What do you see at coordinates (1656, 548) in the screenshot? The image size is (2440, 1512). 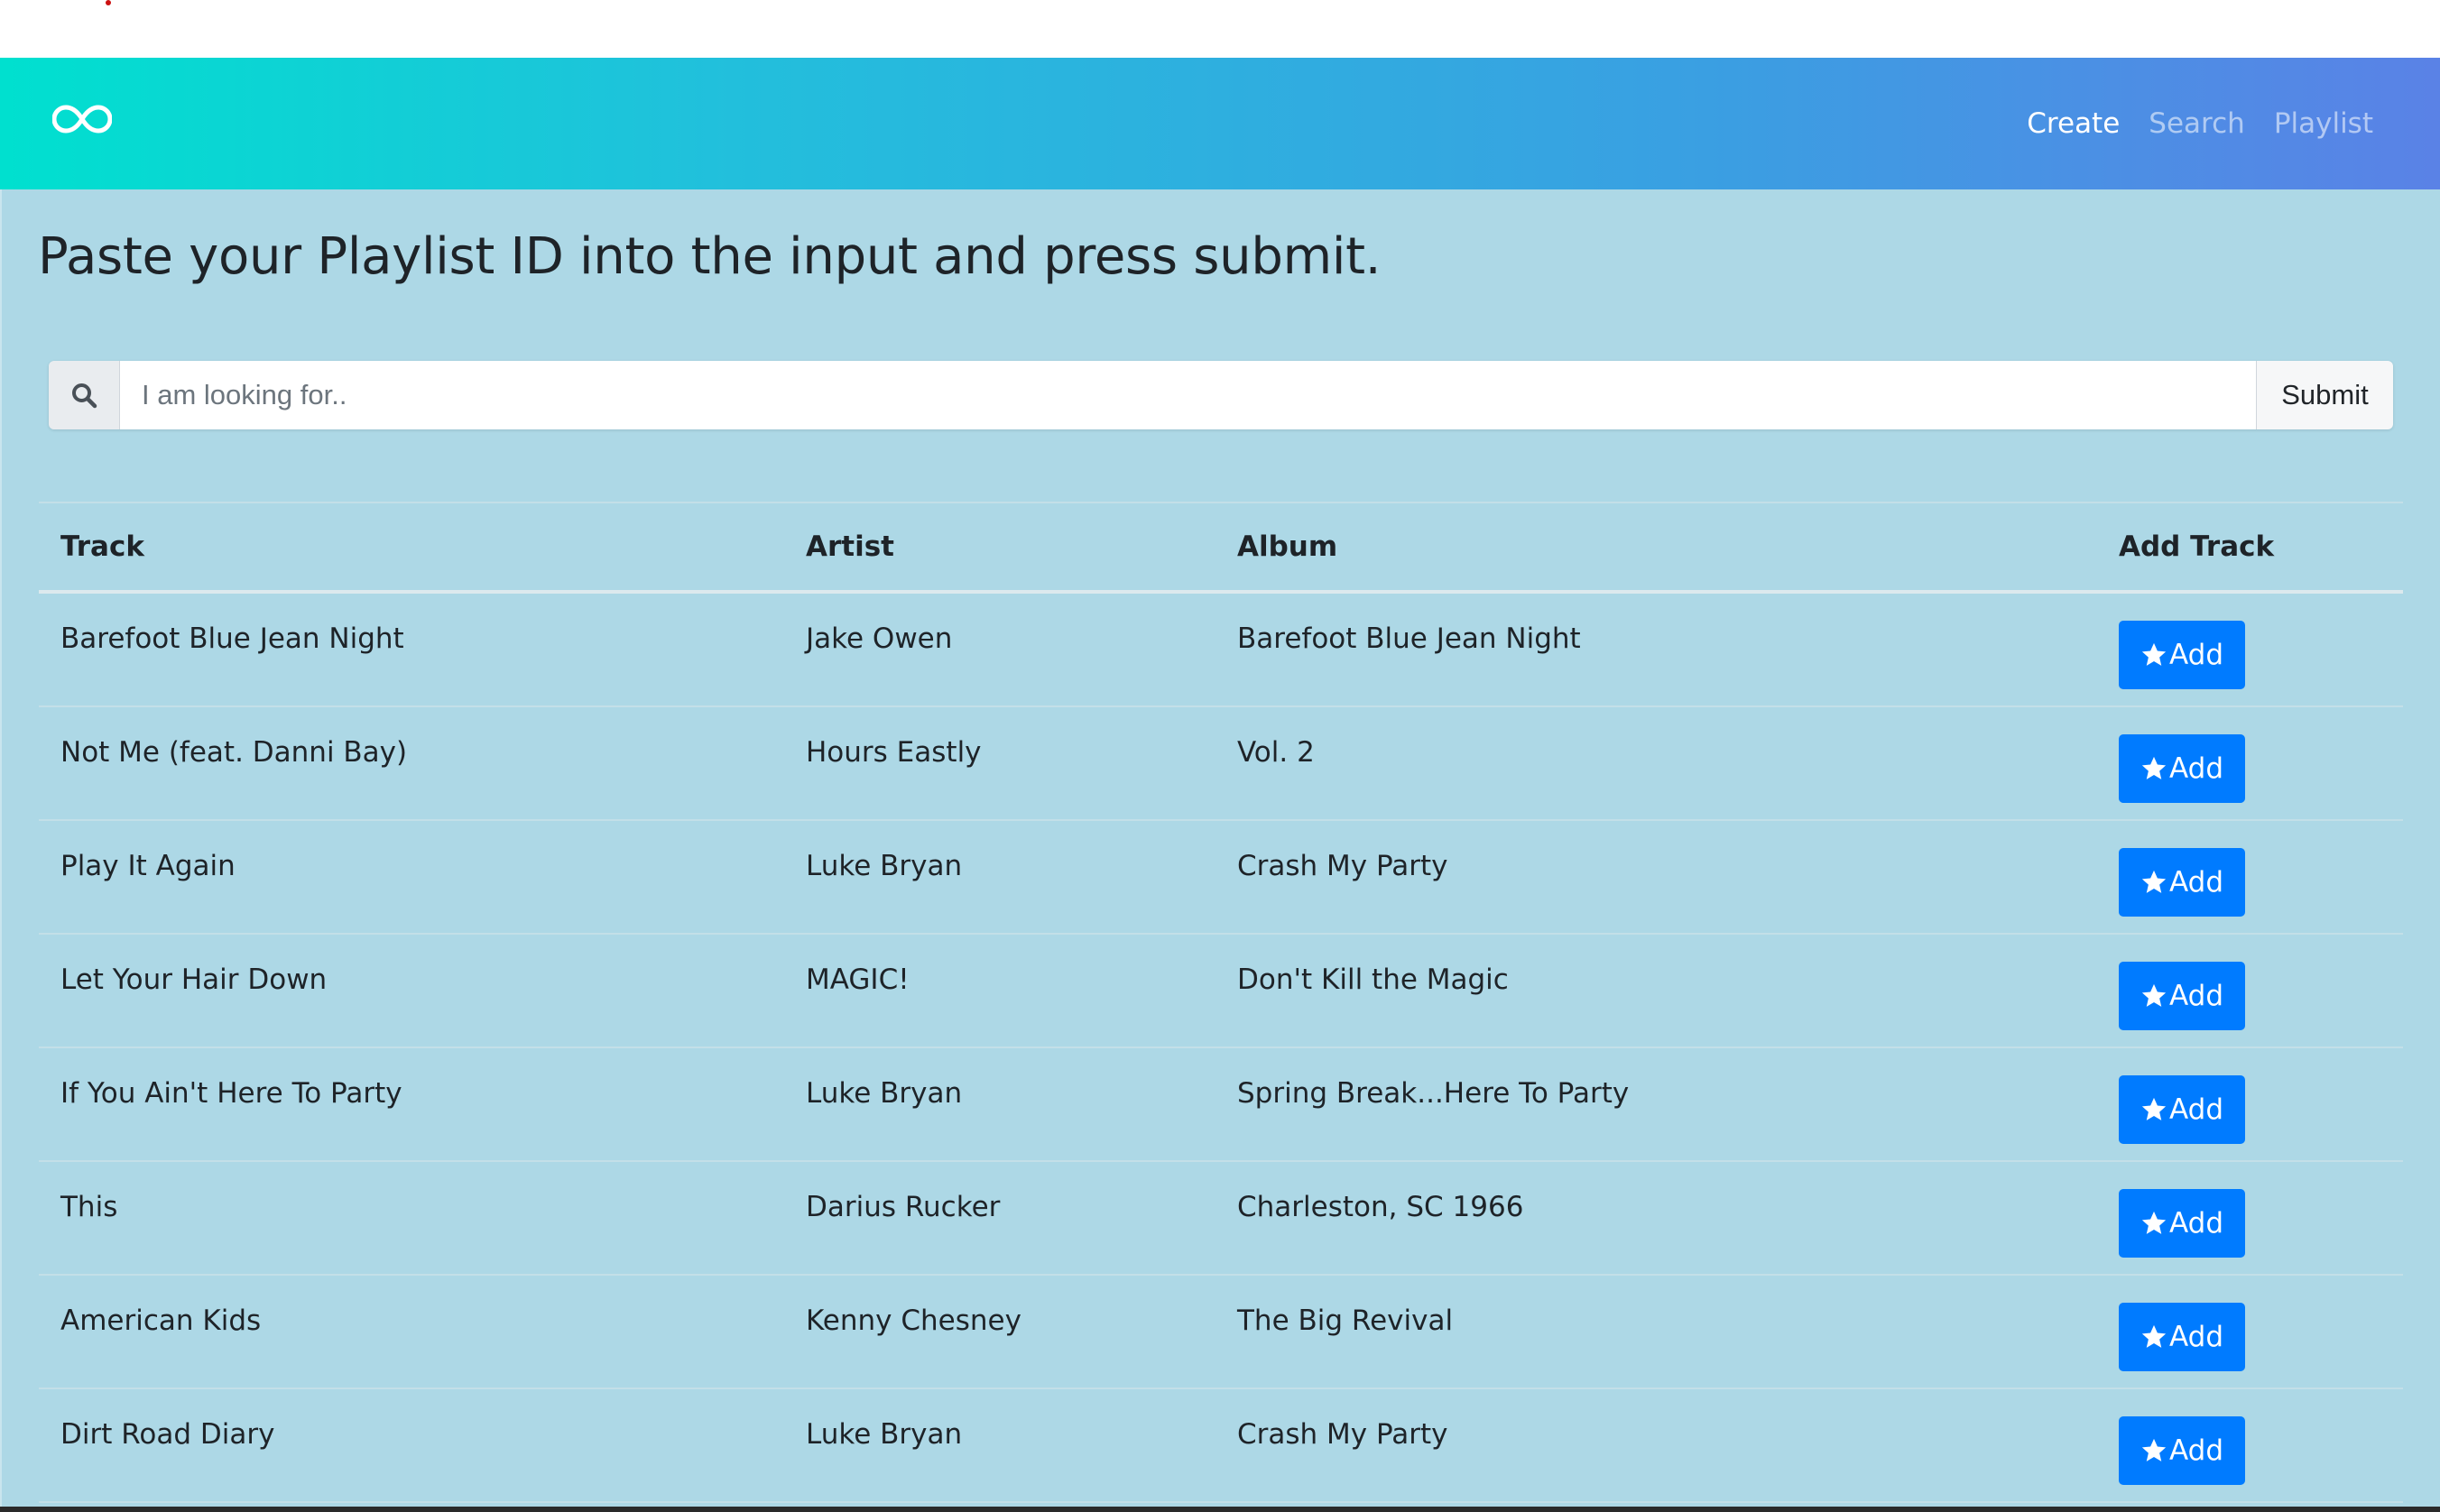 I see `column-header-album: Album` at bounding box center [1656, 548].